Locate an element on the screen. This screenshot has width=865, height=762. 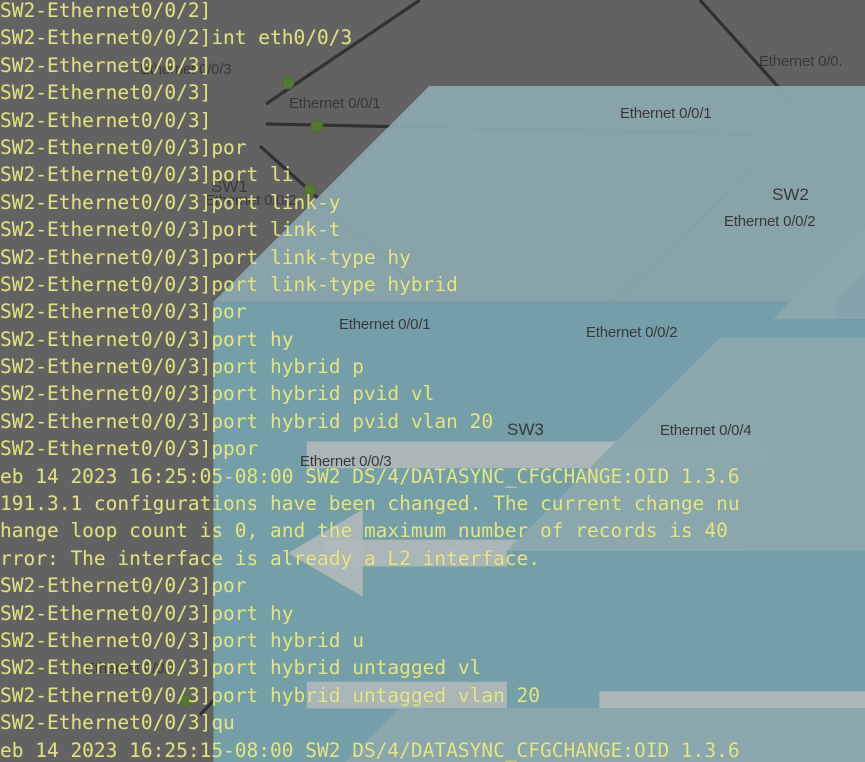
cli-line: SW2-Ethernet0/0/3]qu is located at coordinates (117, 723).